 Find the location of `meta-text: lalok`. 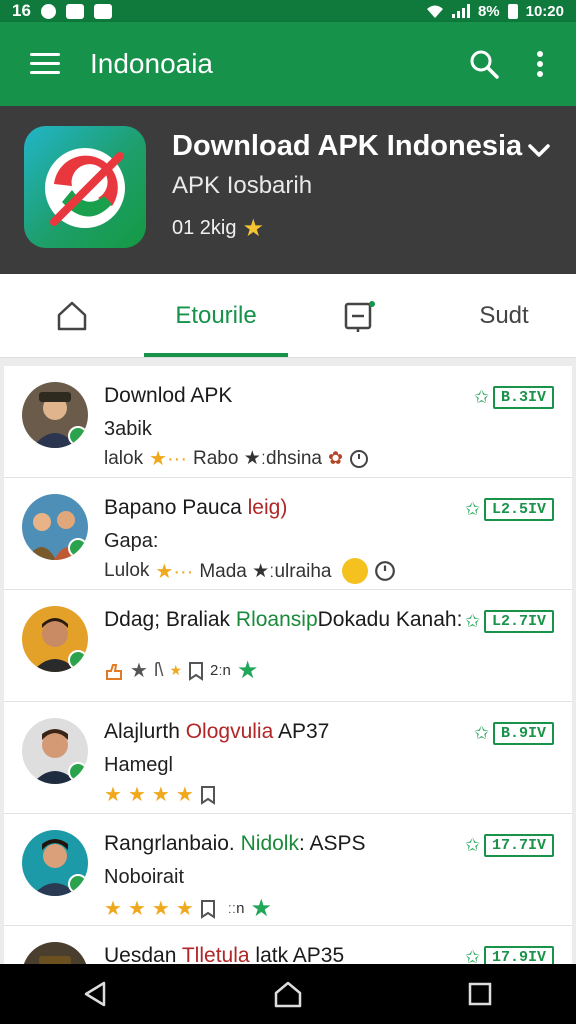

meta-text: lalok is located at coordinates (124, 458).